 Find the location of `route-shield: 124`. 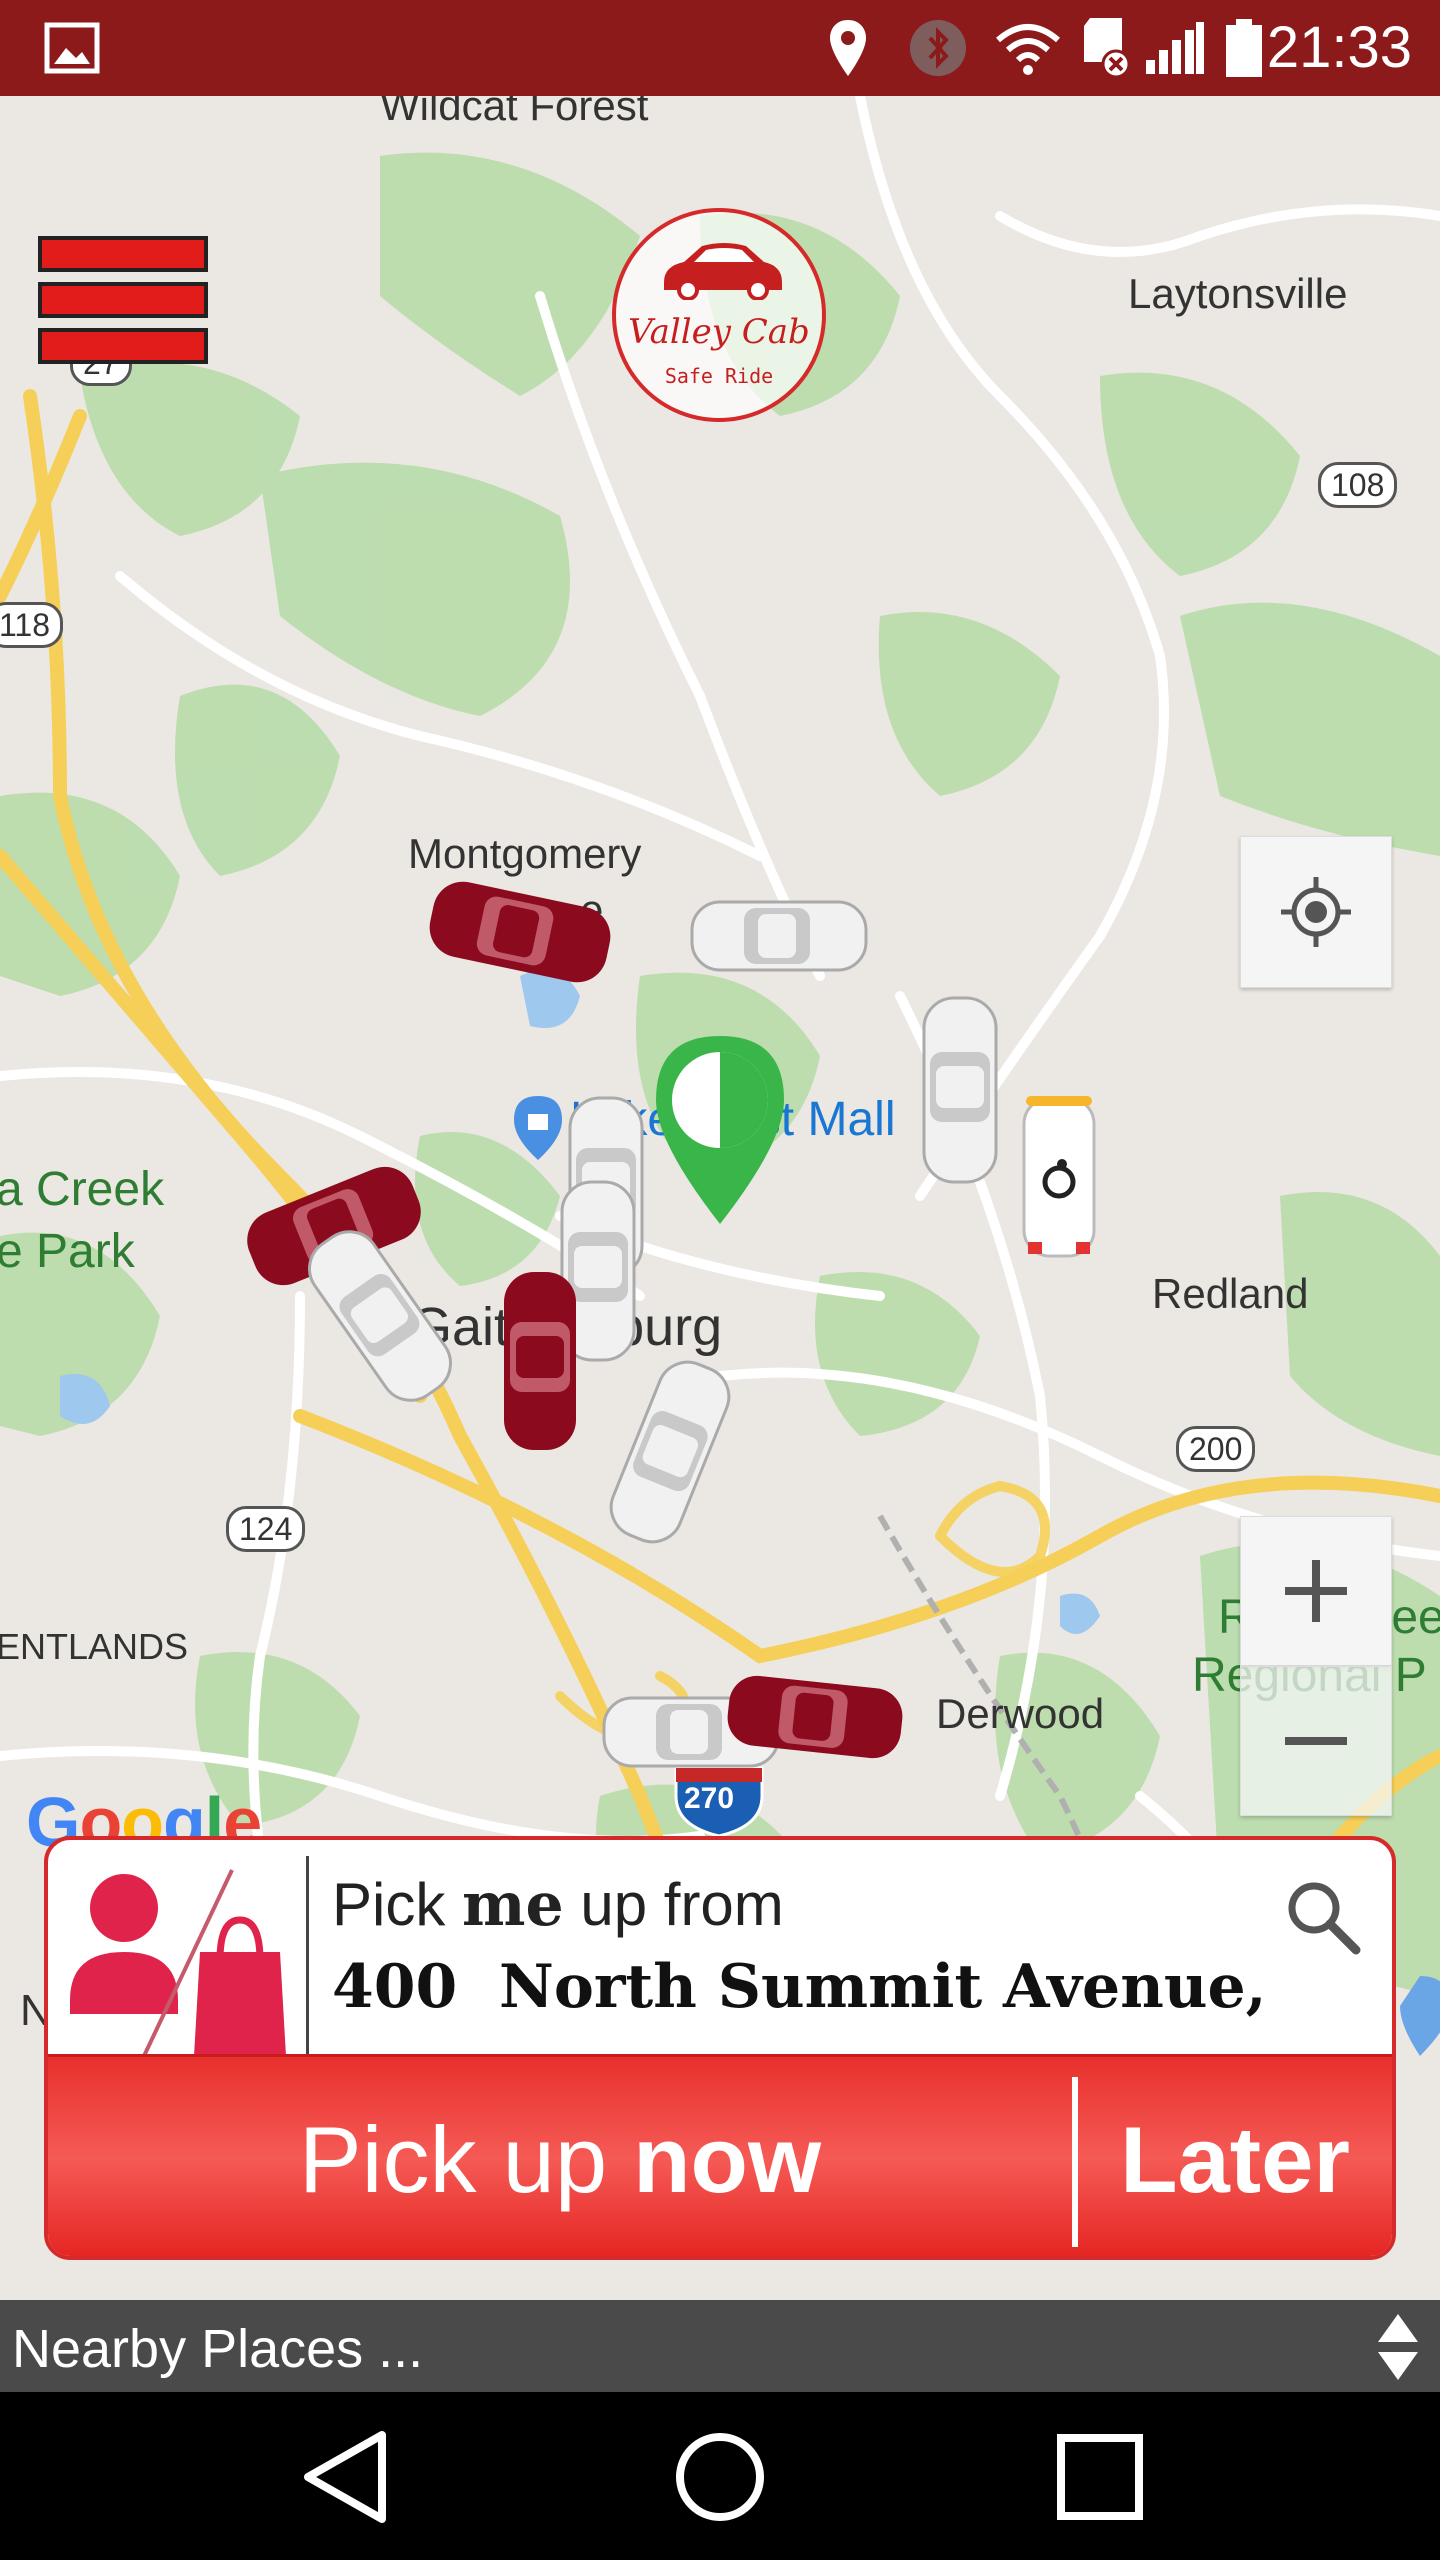

route-shield: 124 is located at coordinates (266, 1529).